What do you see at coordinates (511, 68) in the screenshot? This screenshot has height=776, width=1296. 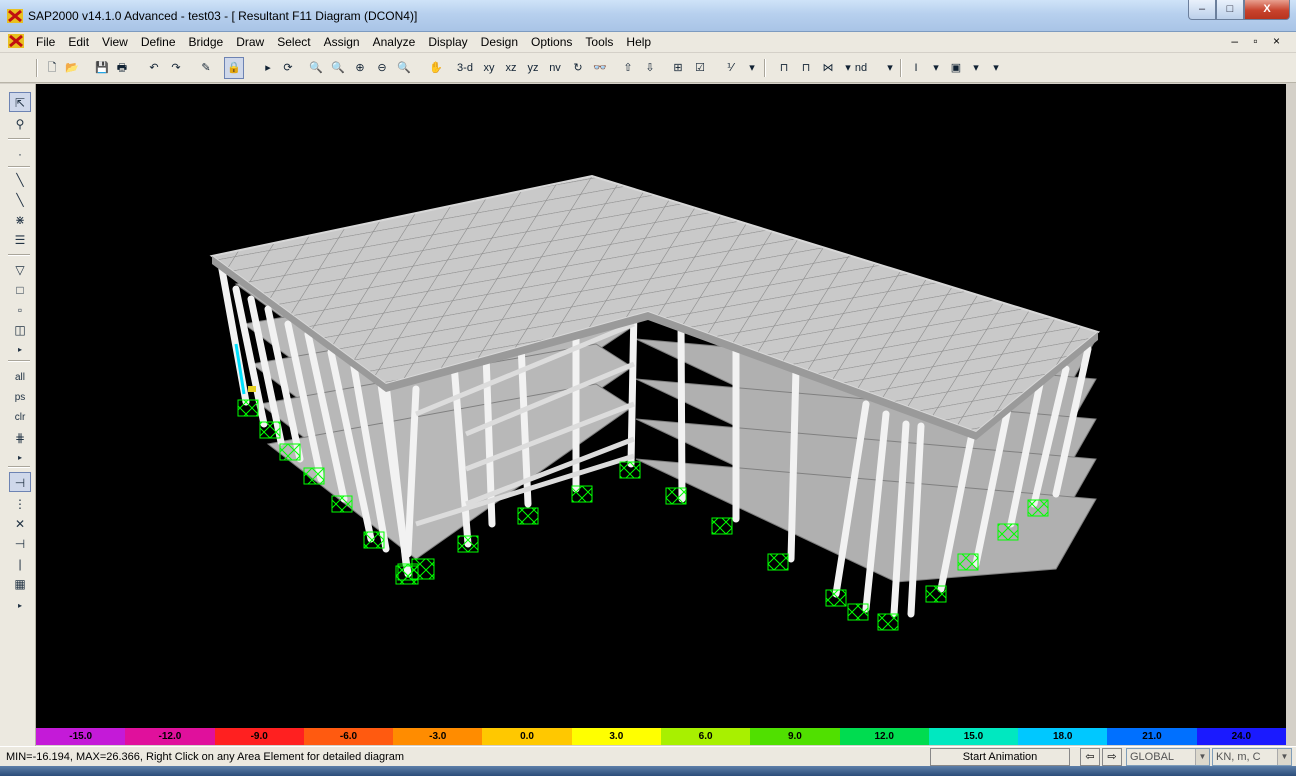 I see `view-xz-button: xz` at bounding box center [511, 68].